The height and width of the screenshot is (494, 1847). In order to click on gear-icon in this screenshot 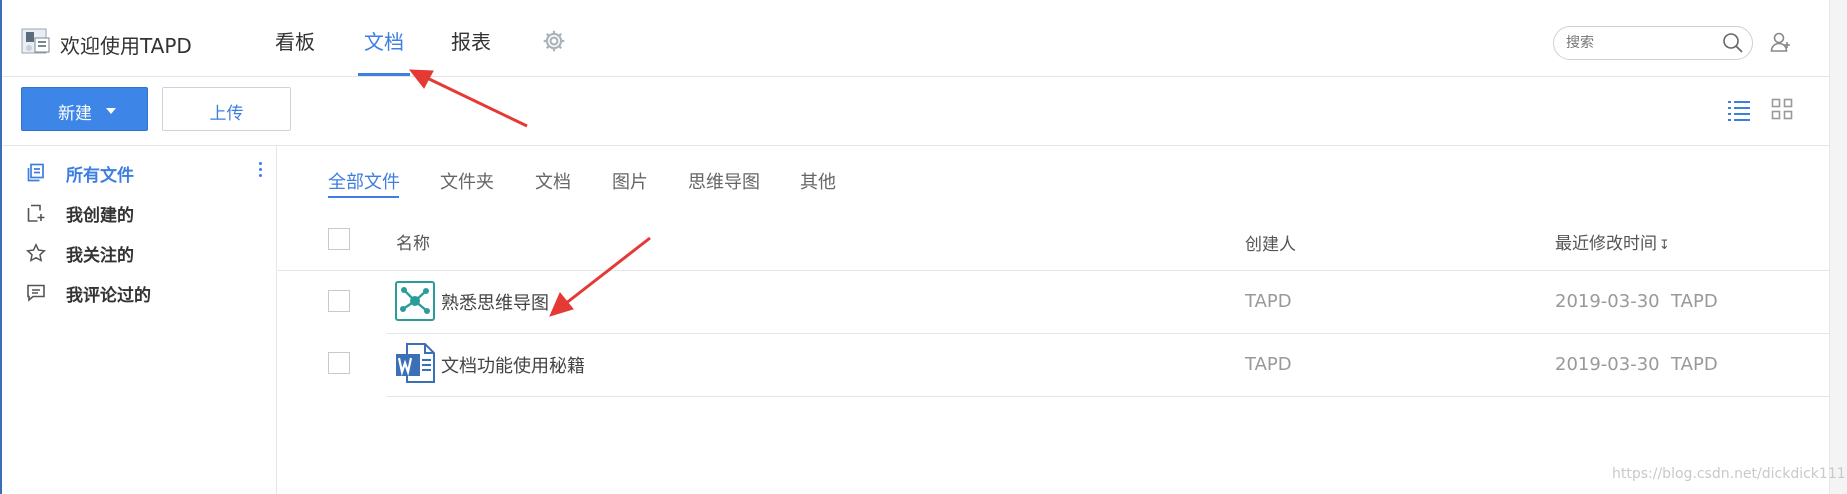, I will do `click(554, 41)`.